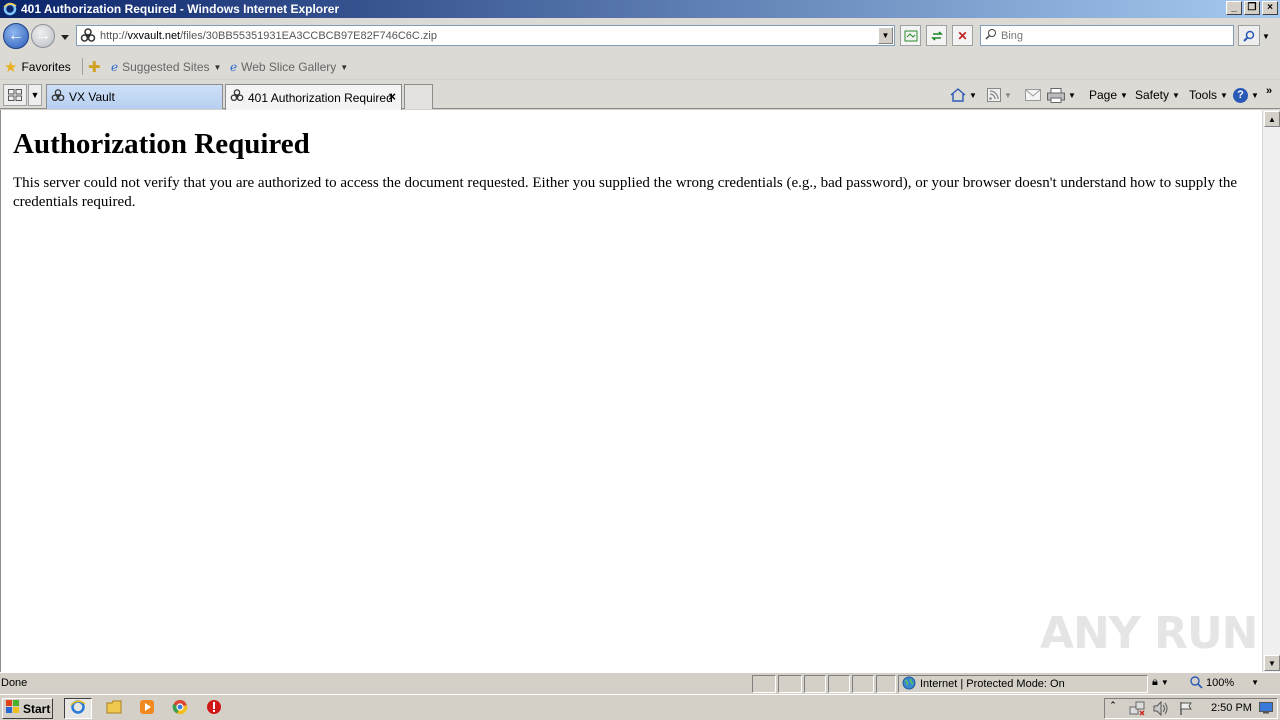 The width and height of the screenshot is (1280, 720). What do you see at coordinates (1266, 36) in the screenshot?
I see `search-options-dropdown: ▼` at bounding box center [1266, 36].